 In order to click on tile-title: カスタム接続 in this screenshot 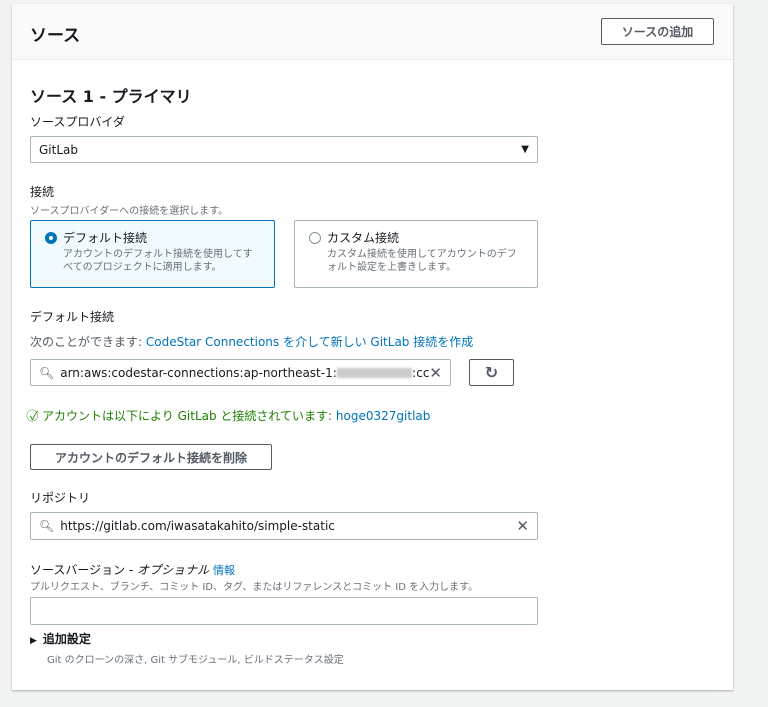, I will do `click(363, 238)`.